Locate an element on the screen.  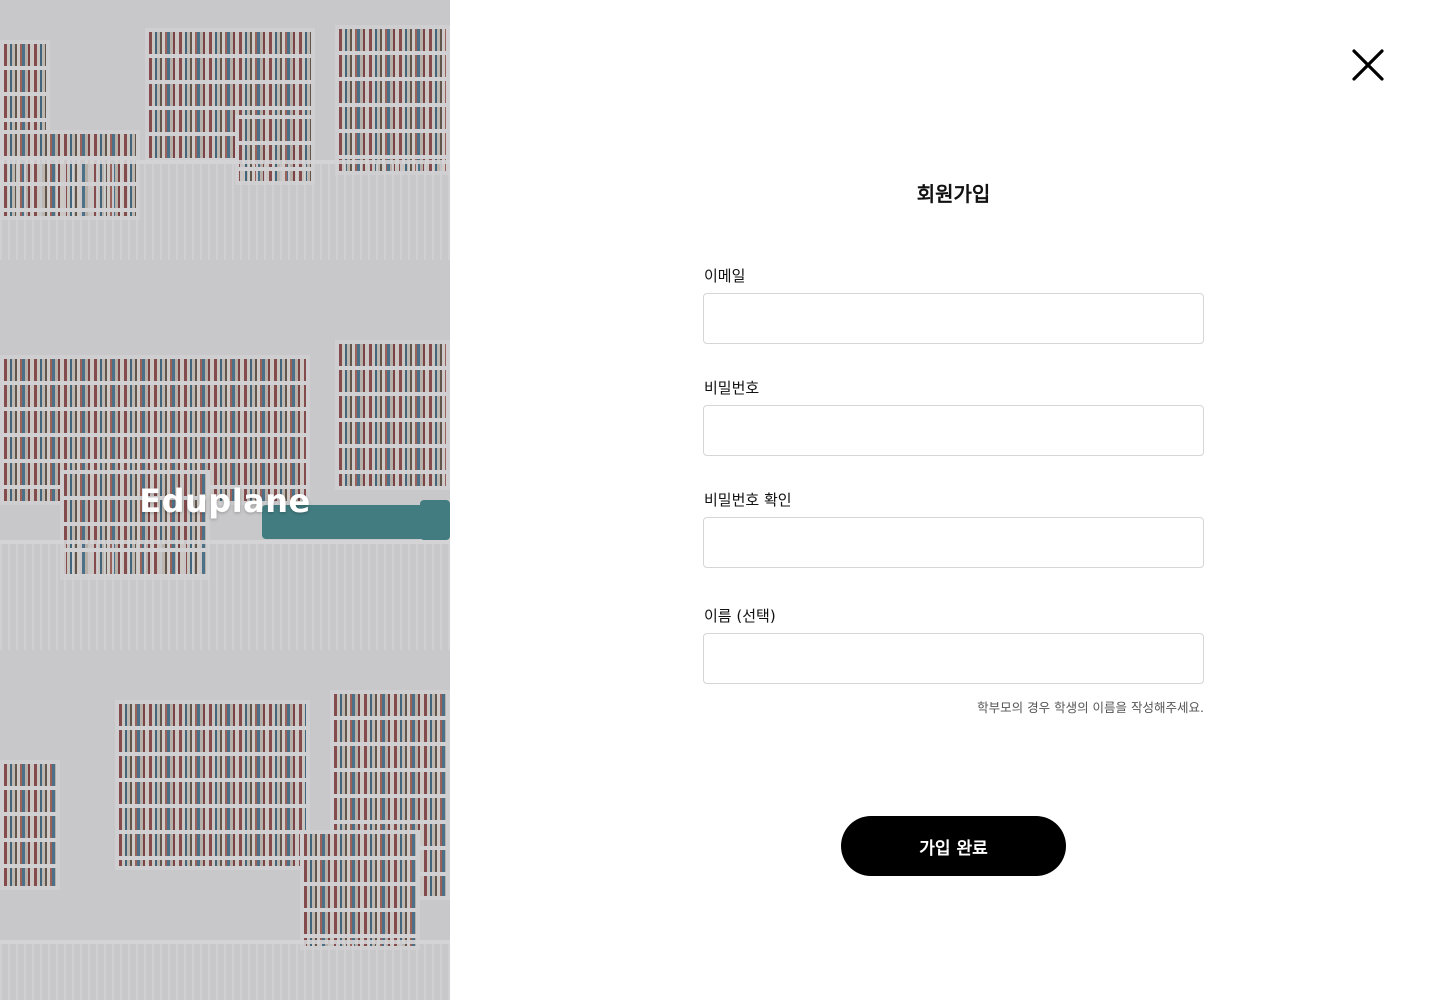
name-hint-text: 학부모의 경우 학생의 이름을 작성해주세요. is located at coordinates (1090, 707).